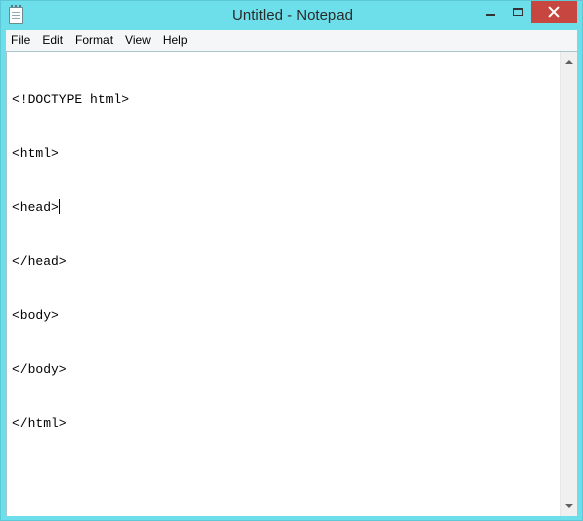  I want to click on title-bar: Untitled - Notepad, so click(291, 15).